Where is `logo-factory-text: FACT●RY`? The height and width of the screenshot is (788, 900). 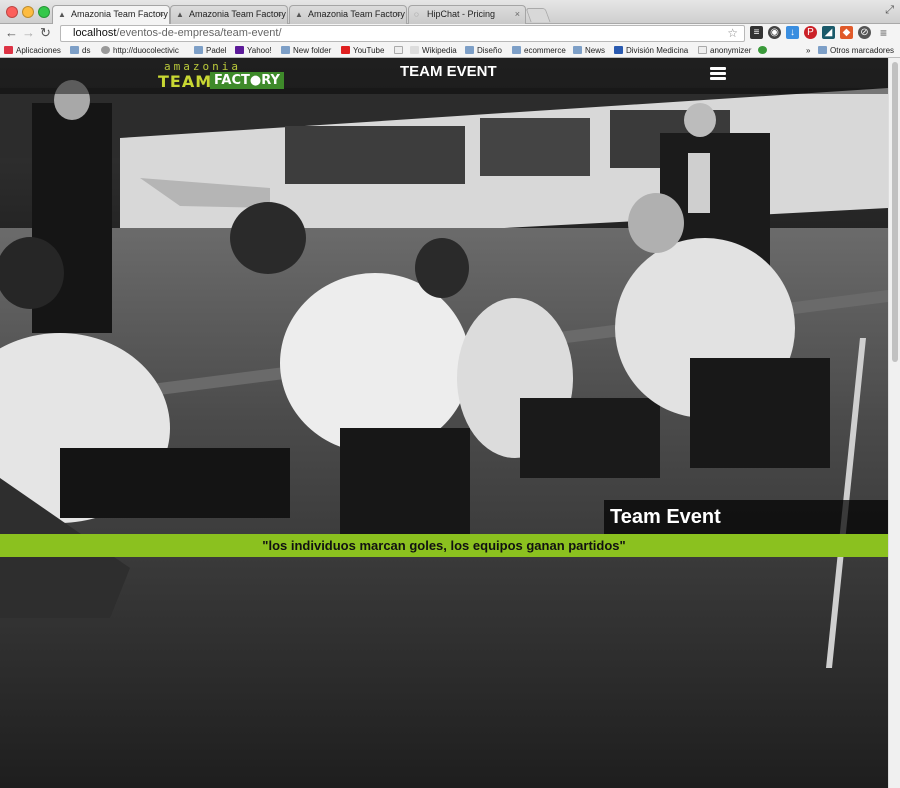 logo-factory-text: FACT●RY is located at coordinates (247, 80).